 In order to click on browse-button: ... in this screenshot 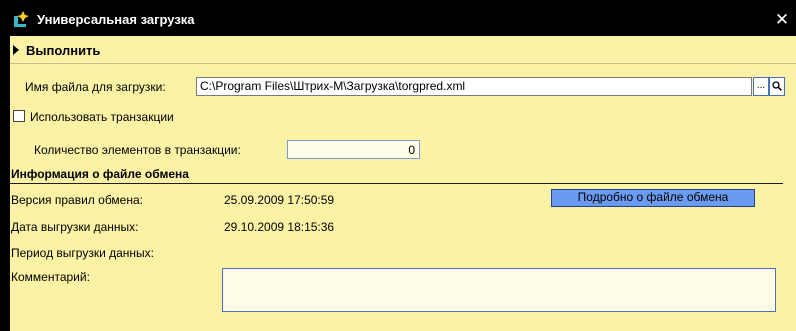, I will do `click(761, 86)`.